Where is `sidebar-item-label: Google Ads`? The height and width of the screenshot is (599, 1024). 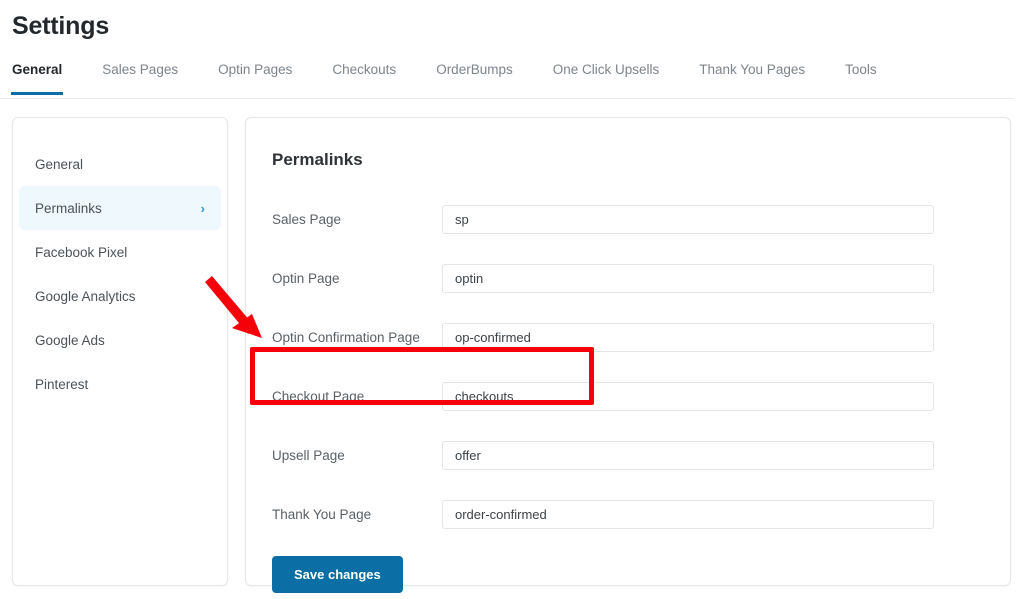
sidebar-item-label: Google Ads is located at coordinates (70, 340).